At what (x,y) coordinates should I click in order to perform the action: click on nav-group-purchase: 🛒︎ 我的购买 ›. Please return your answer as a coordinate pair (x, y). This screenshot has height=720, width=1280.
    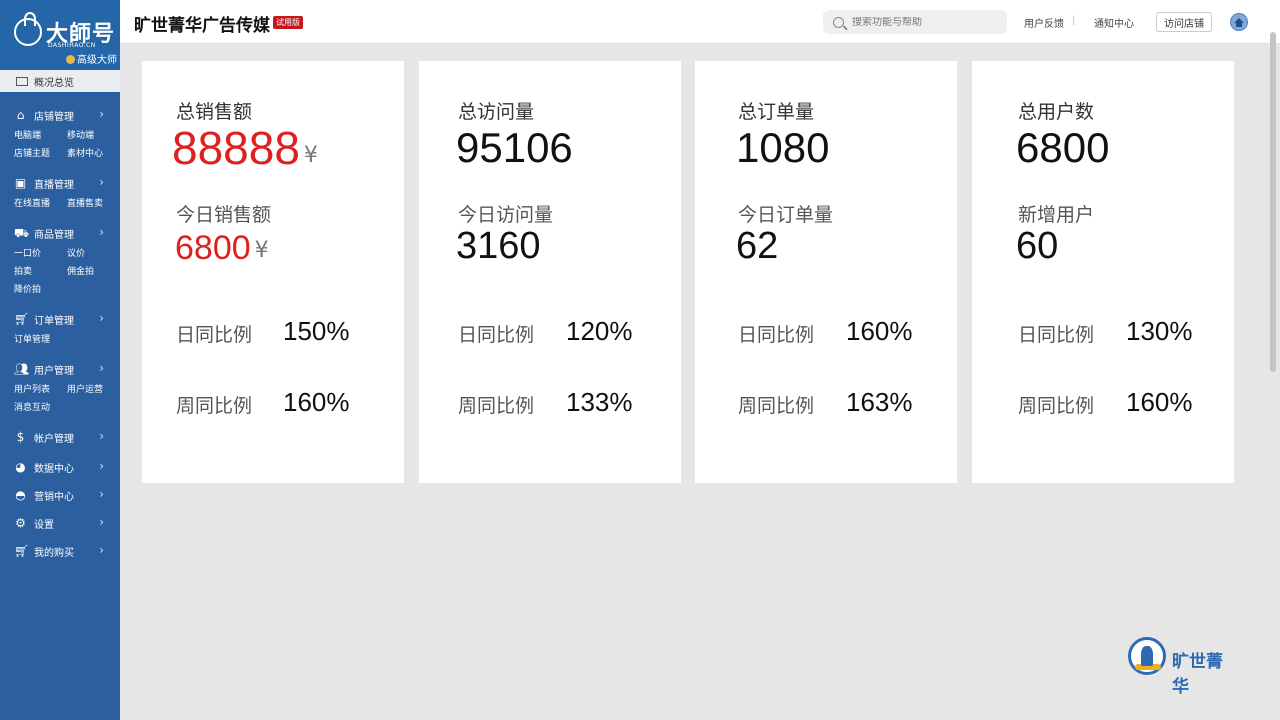
    Looking at the image, I should click on (60, 551).